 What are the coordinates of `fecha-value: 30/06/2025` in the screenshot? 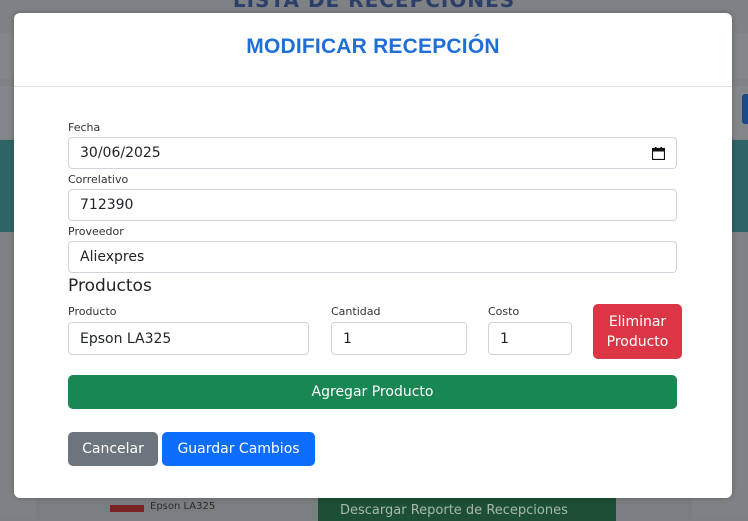 It's located at (120, 153).